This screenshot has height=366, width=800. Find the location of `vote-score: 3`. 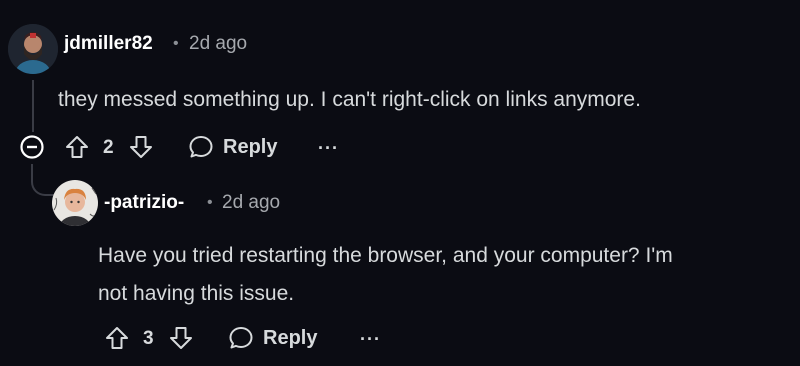

vote-score: 3 is located at coordinates (148, 338).